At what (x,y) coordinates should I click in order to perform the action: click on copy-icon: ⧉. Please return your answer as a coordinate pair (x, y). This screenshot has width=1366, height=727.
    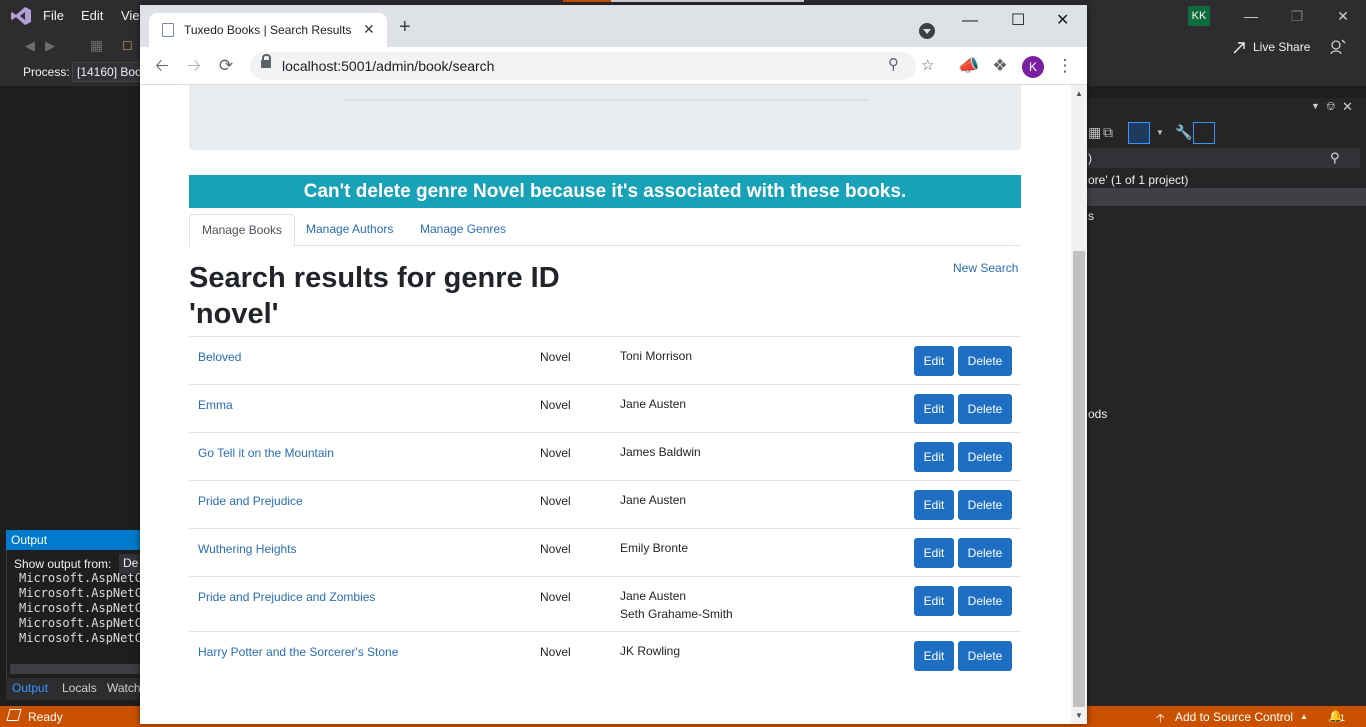
    Looking at the image, I should click on (1108, 132).